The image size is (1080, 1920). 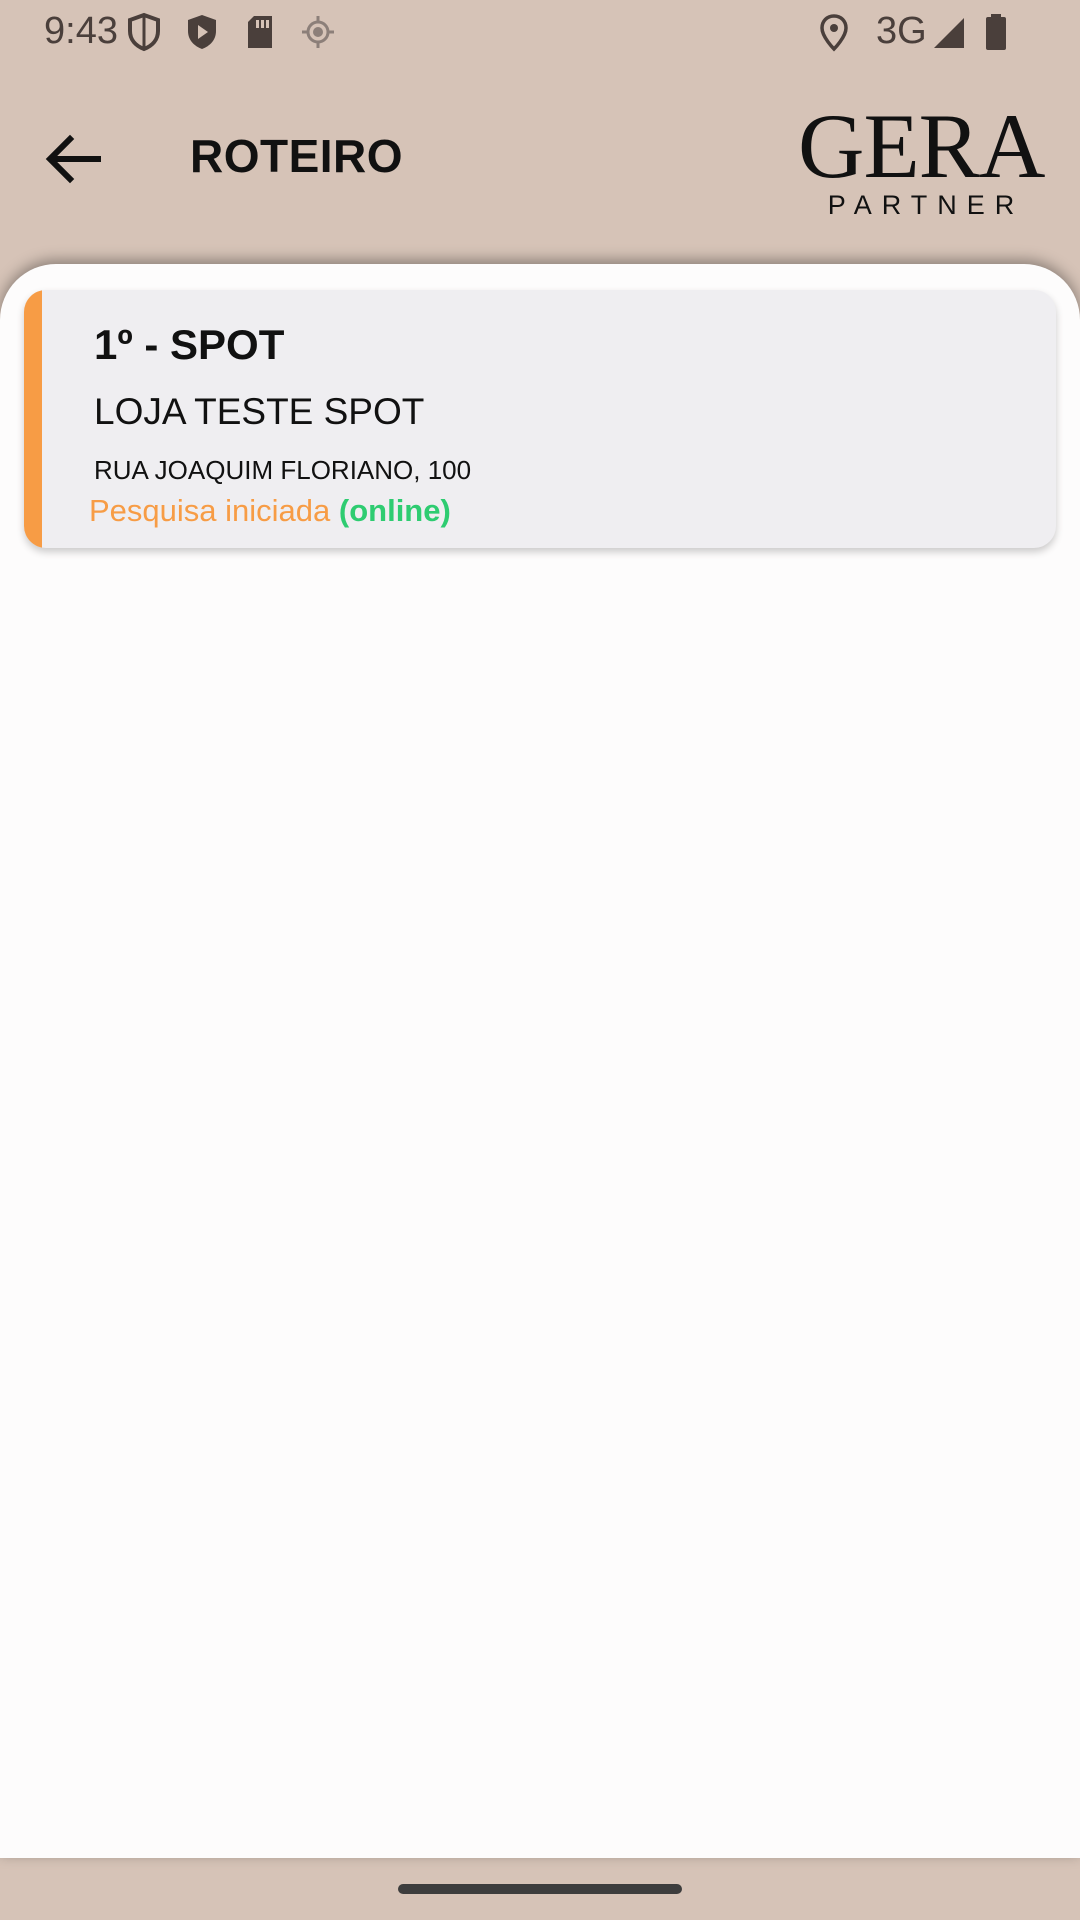 What do you see at coordinates (540, 31) in the screenshot?
I see `status-bar: 9:43 3G` at bounding box center [540, 31].